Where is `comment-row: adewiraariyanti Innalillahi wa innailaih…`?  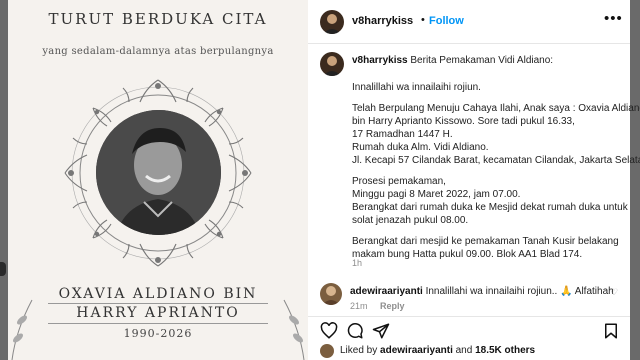 comment-row: adewiraariyanti Innalillahi wa innailaih… is located at coordinates (470, 298).